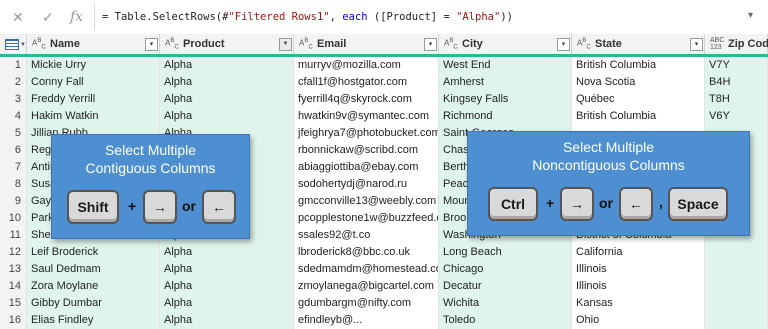  I want to click on column-header-product: ABC Product ▼, so click(227, 44).